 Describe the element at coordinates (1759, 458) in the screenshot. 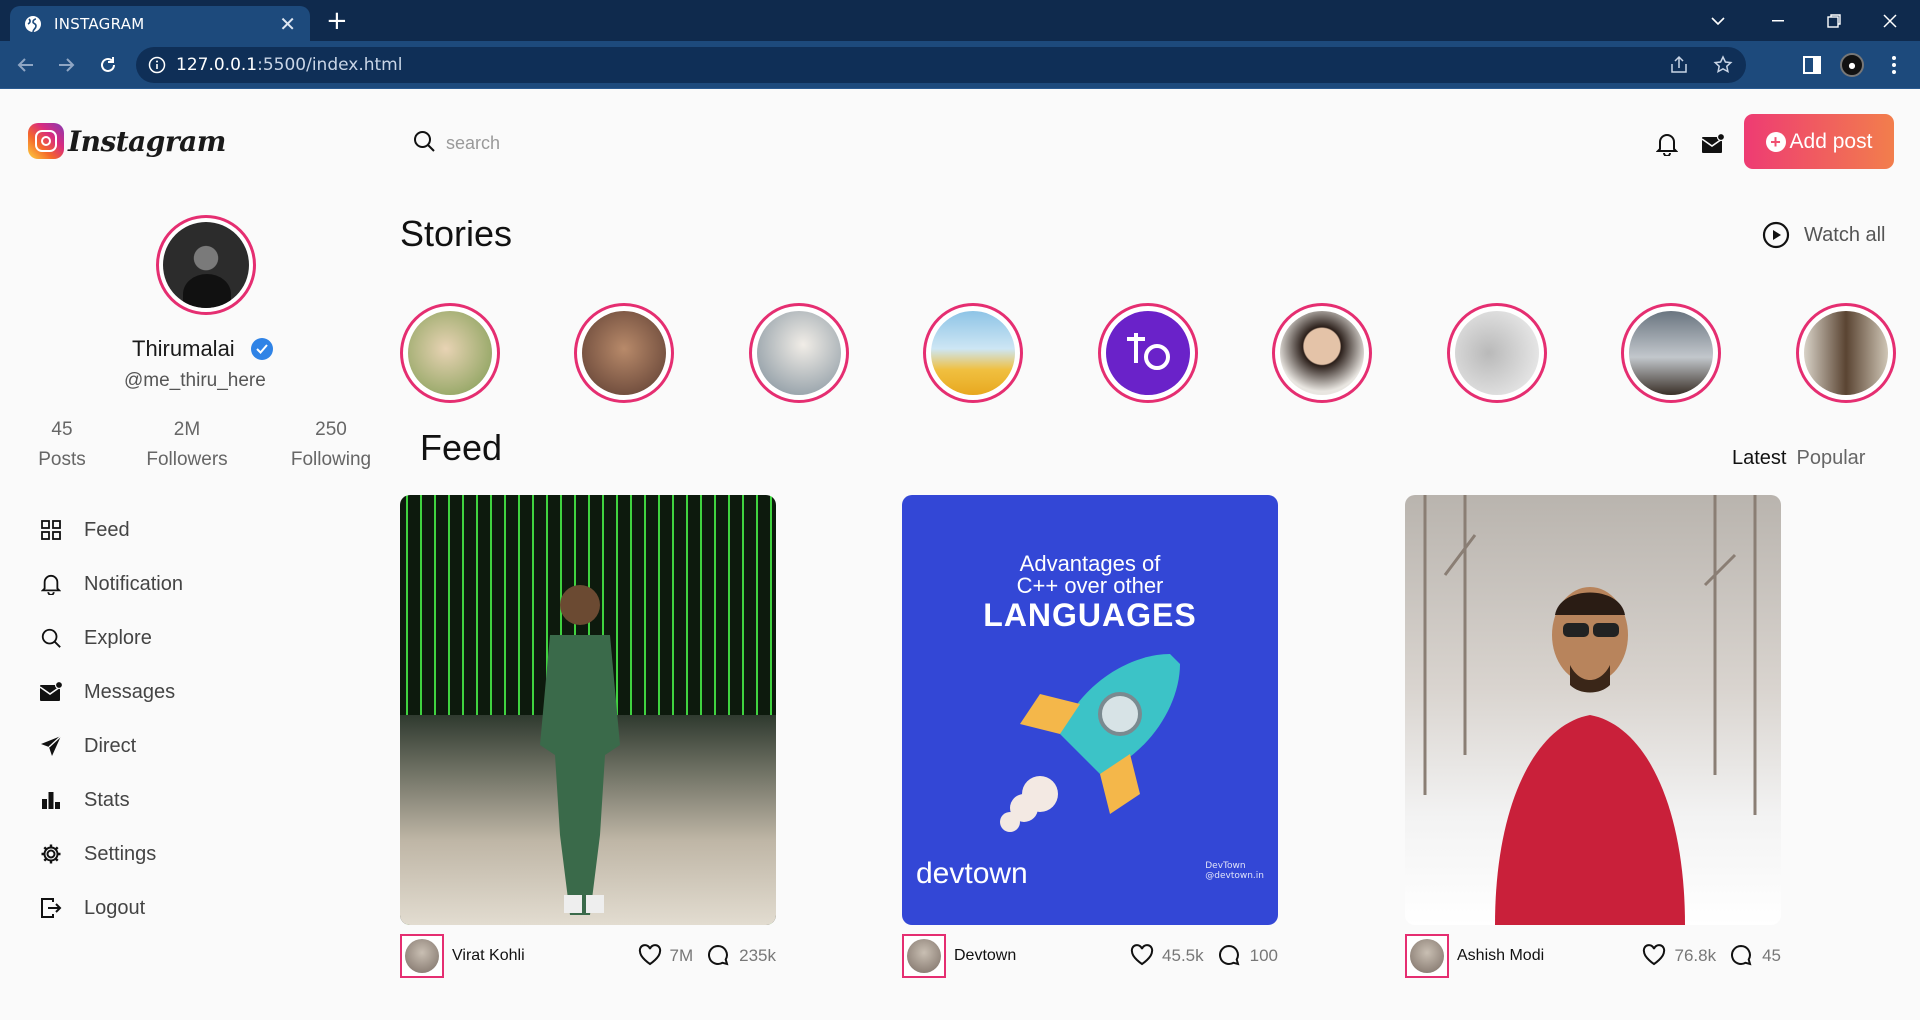

I see `tab-latest: Latest` at that location.